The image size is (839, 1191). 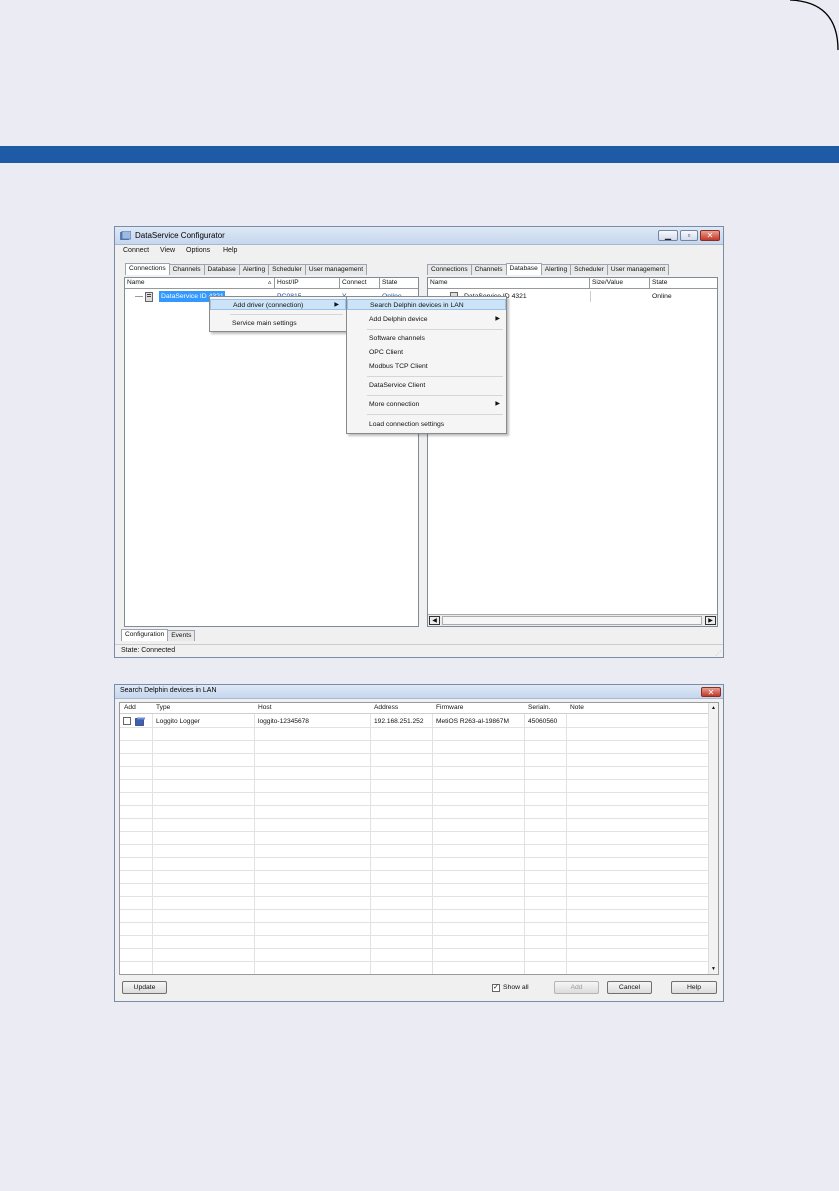 I want to click on update-button: Update, so click(x=144, y=987).